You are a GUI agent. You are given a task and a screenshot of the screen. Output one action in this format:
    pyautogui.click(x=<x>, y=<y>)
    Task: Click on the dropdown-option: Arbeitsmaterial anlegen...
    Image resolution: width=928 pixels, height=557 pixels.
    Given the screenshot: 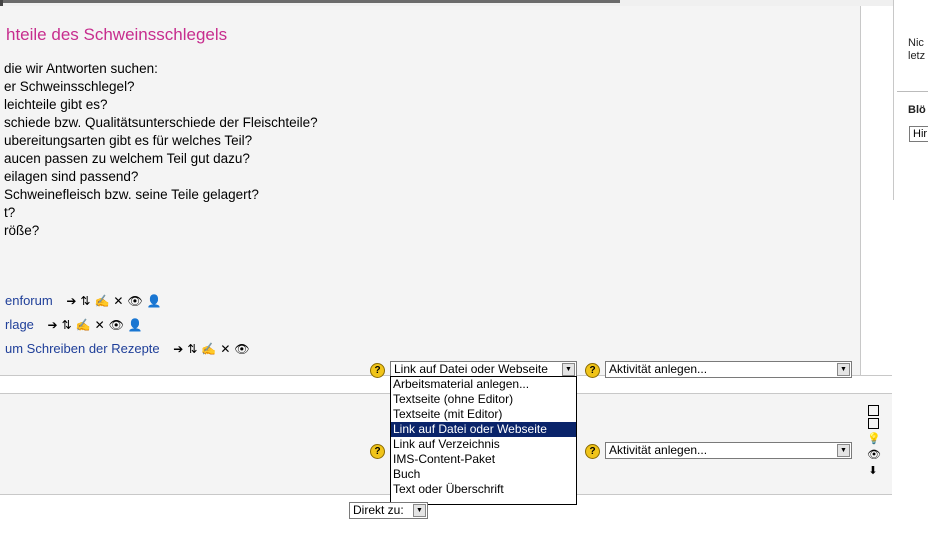 What is the action you would take?
    pyautogui.click(x=483, y=384)
    